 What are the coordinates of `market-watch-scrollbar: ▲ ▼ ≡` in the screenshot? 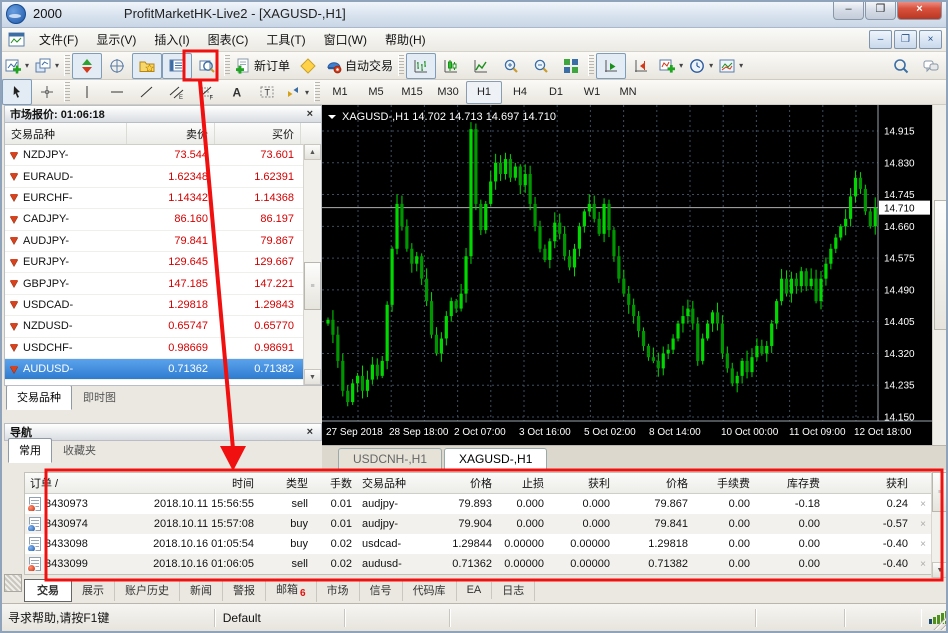 It's located at (312, 264).